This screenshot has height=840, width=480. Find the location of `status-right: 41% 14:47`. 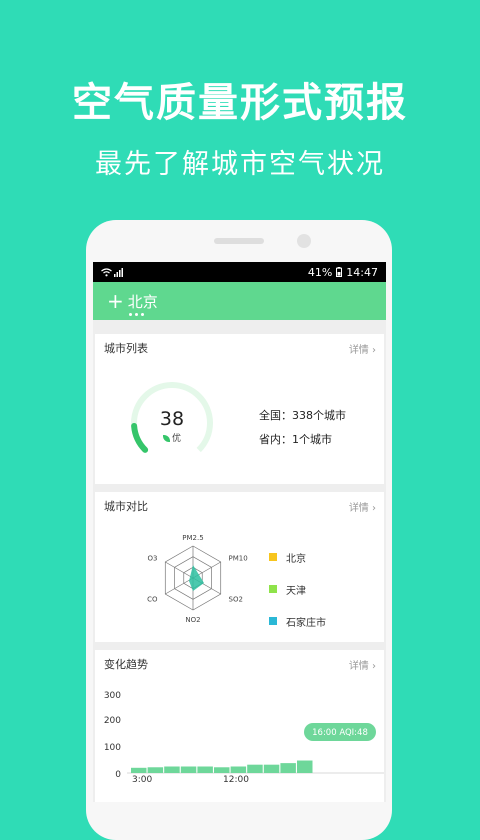

status-right: 41% 14:47 is located at coordinates (343, 272).